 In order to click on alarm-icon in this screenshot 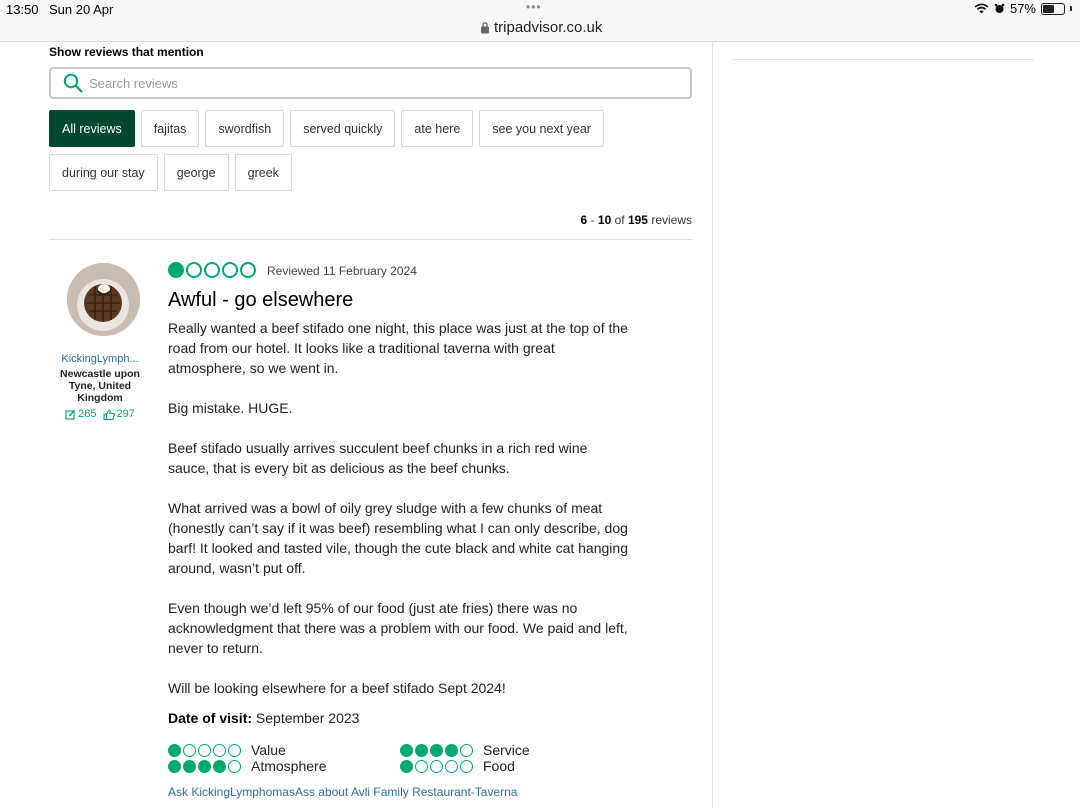, I will do `click(999, 8)`.